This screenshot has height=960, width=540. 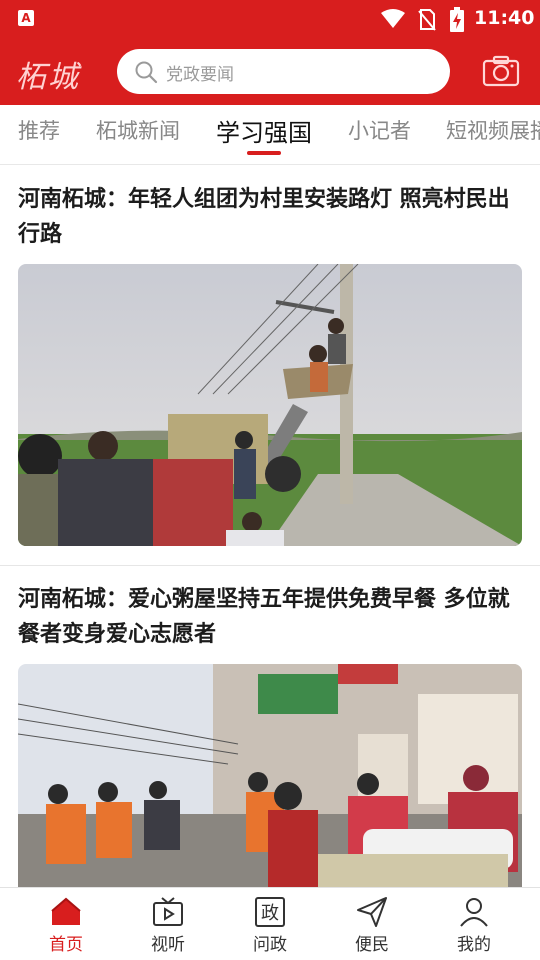 I want to click on tab-recommend: 推荐, so click(x=39, y=130).